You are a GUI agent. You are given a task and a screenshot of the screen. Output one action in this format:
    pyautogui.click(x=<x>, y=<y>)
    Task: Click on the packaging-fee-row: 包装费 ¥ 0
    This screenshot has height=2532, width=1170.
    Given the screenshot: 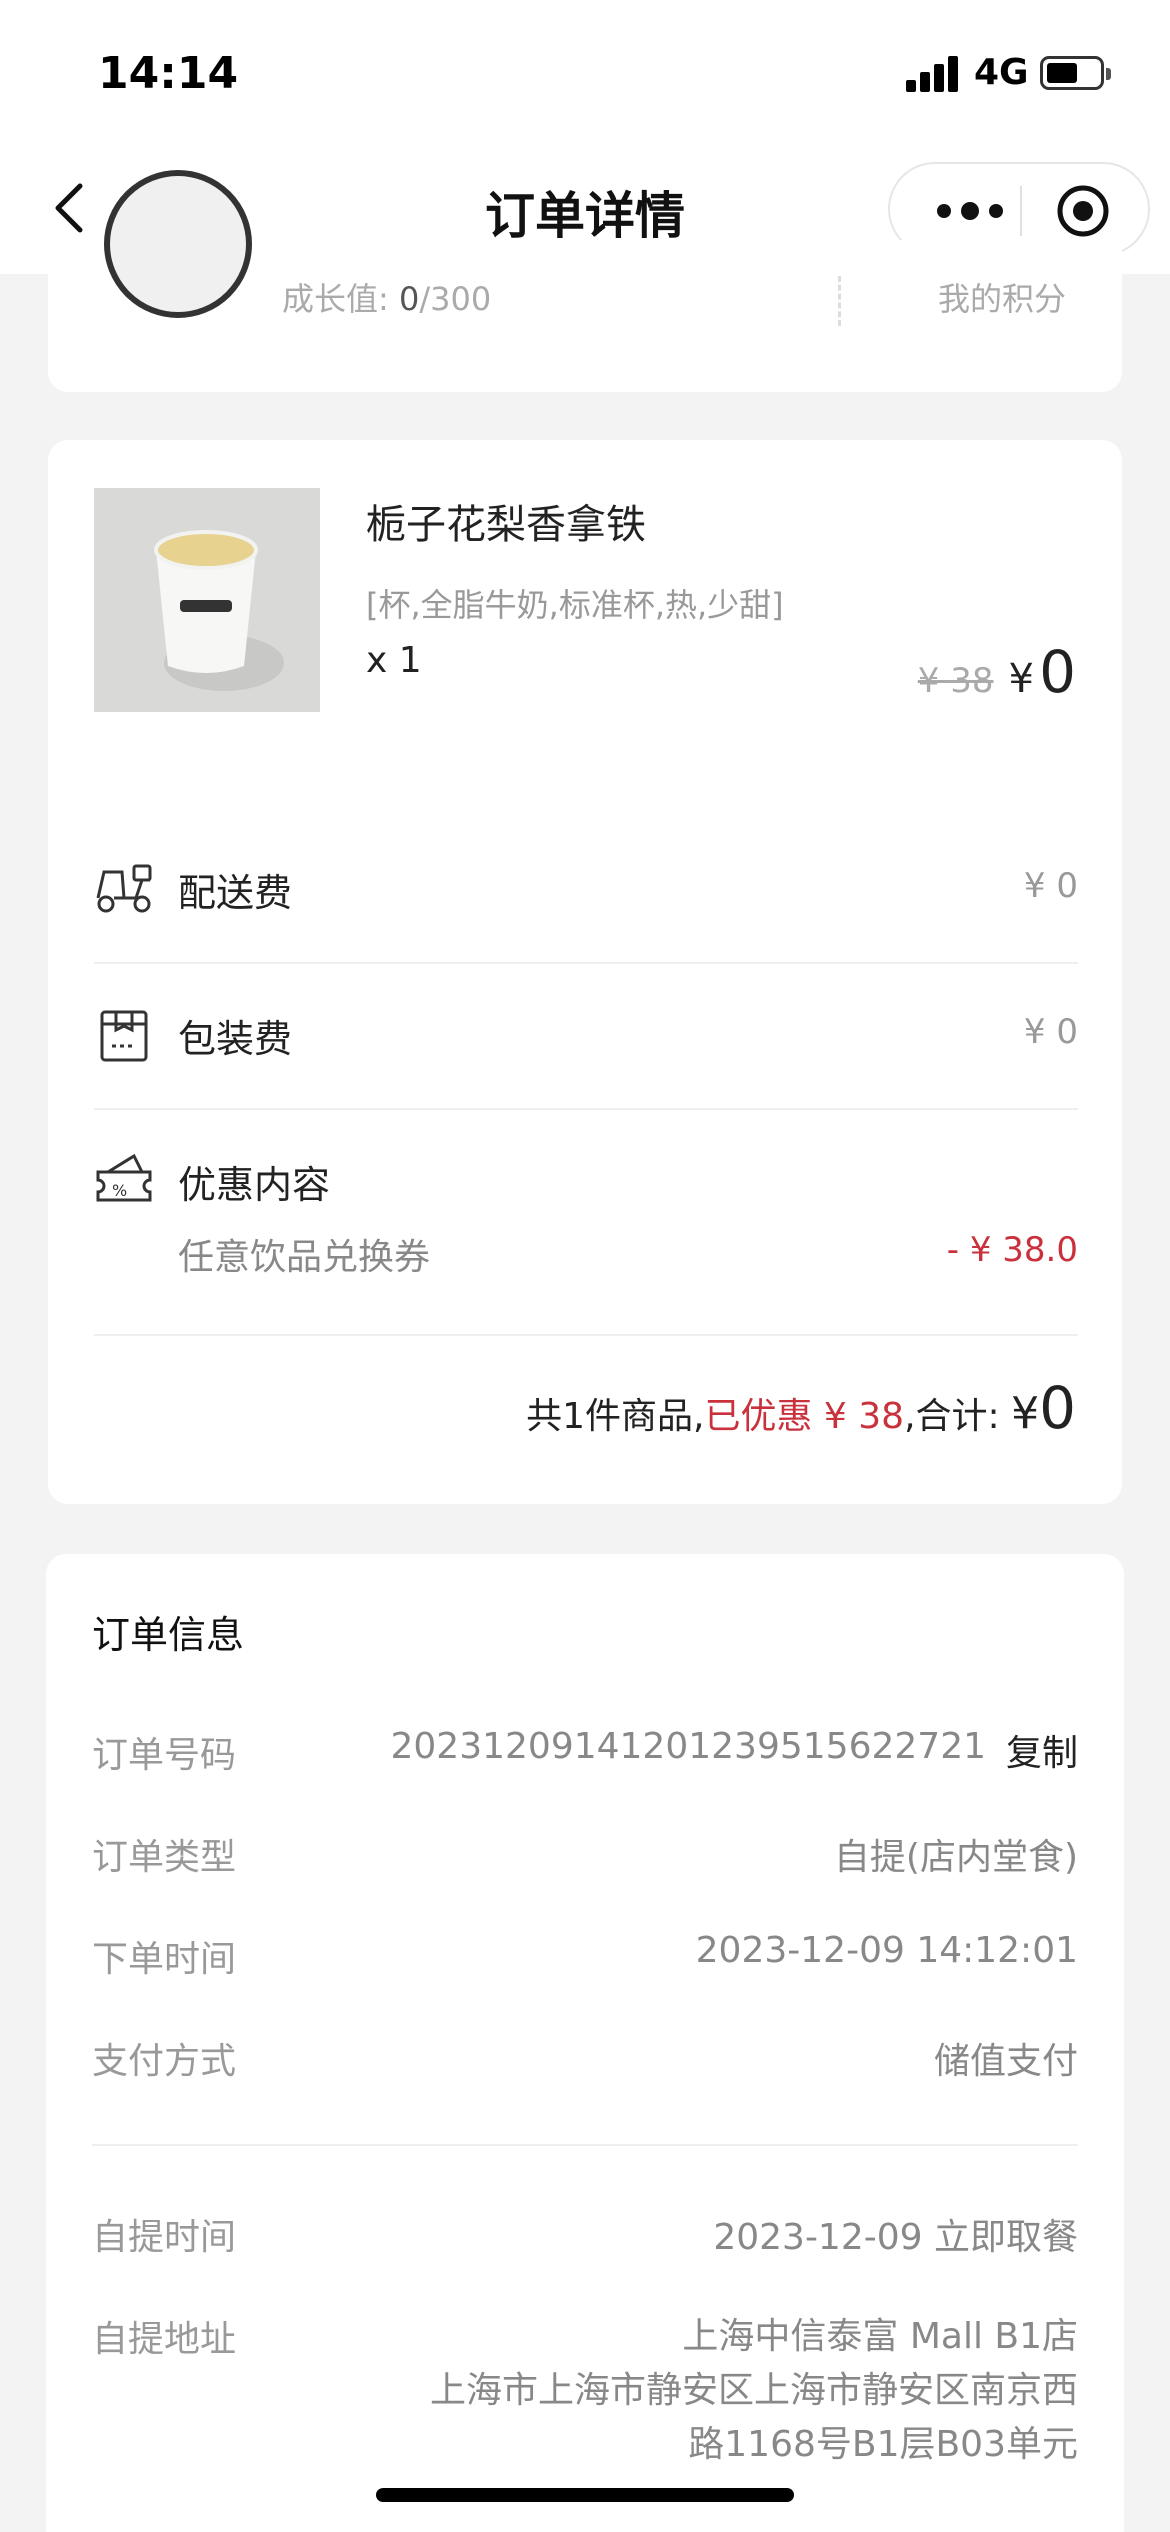 What is the action you would take?
    pyautogui.click(x=586, y=1037)
    